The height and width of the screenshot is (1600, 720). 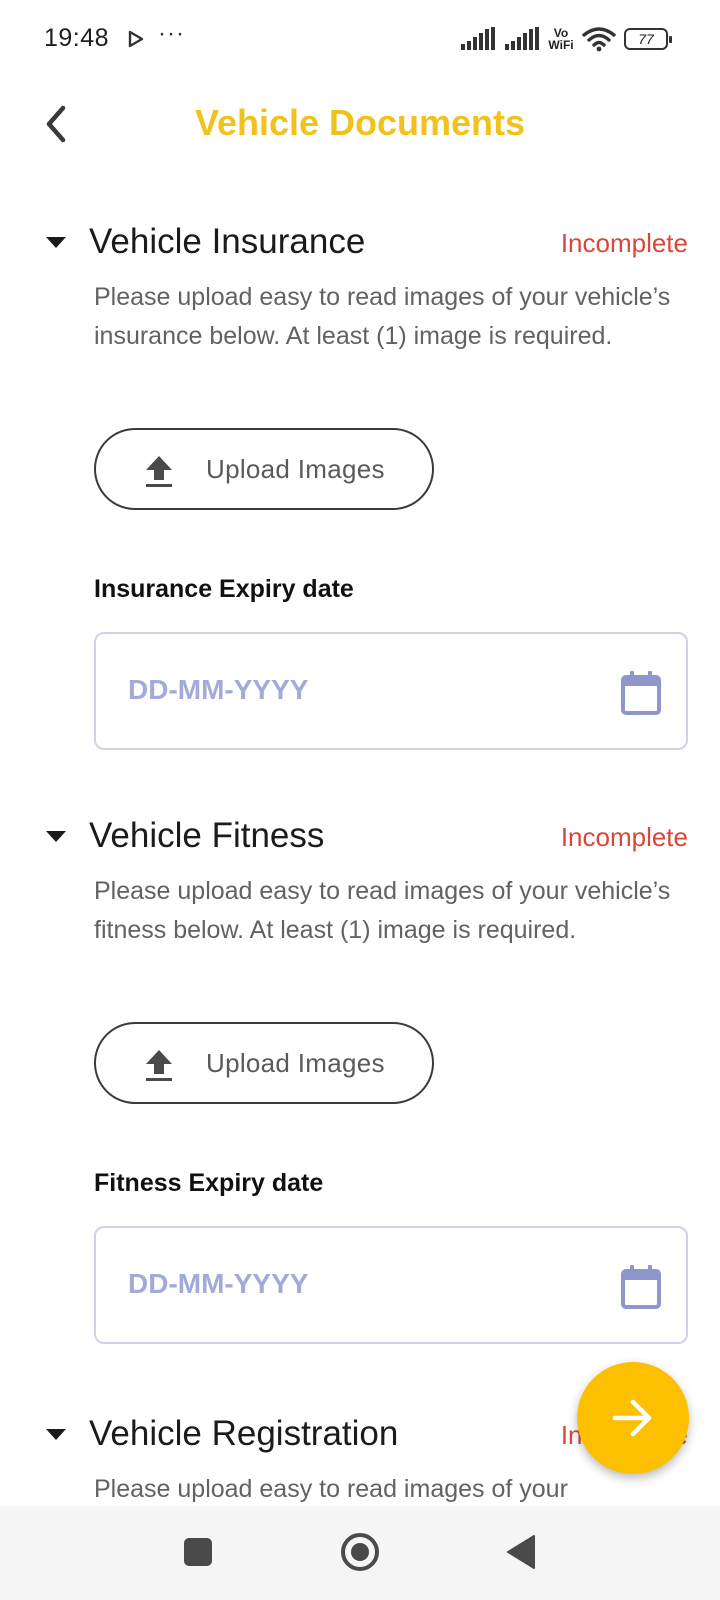 I want to click on more-dots: ···, so click(x=171, y=33).